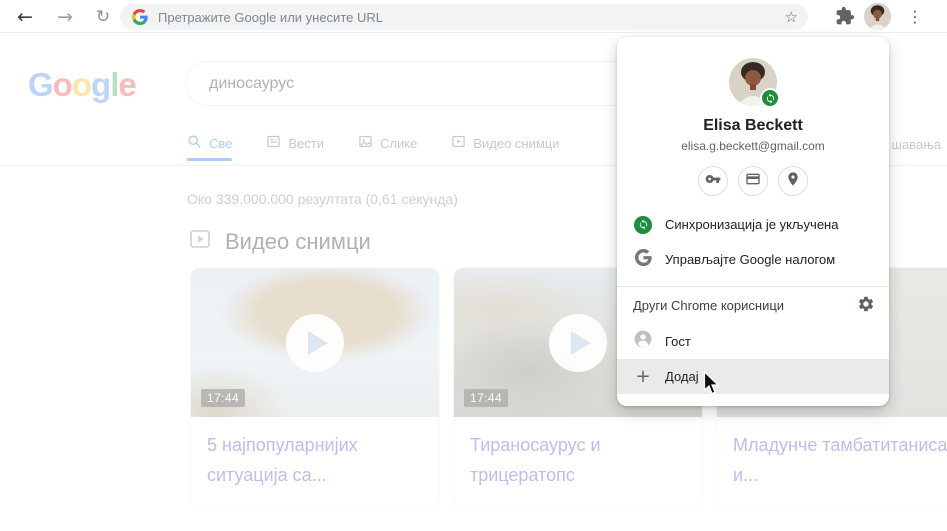 This screenshot has height=531, width=947. What do you see at coordinates (103, 17) in the screenshot?
I see `reload-button: ↻` at bounding box center [103, 17].